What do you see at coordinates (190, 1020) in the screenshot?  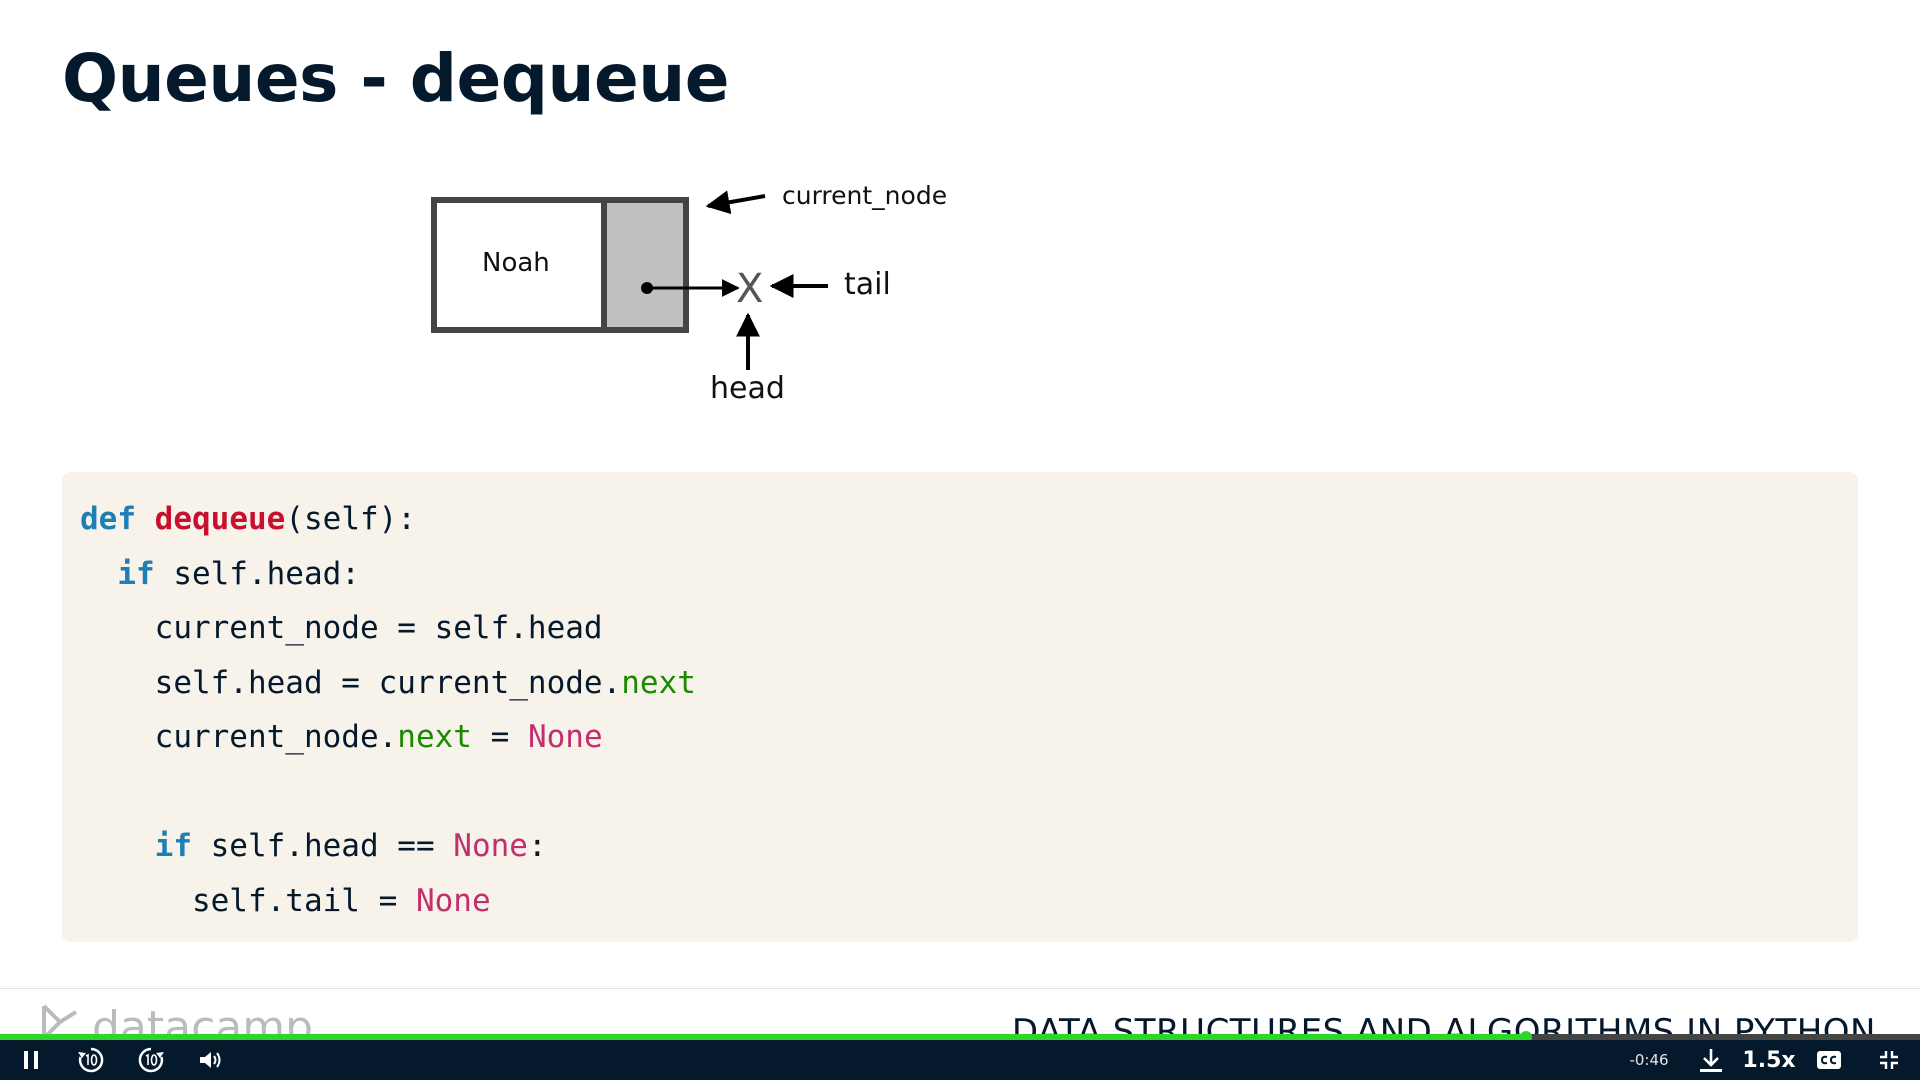 I see `footer-logo: datacamp` at bounding box center [190, 1020].